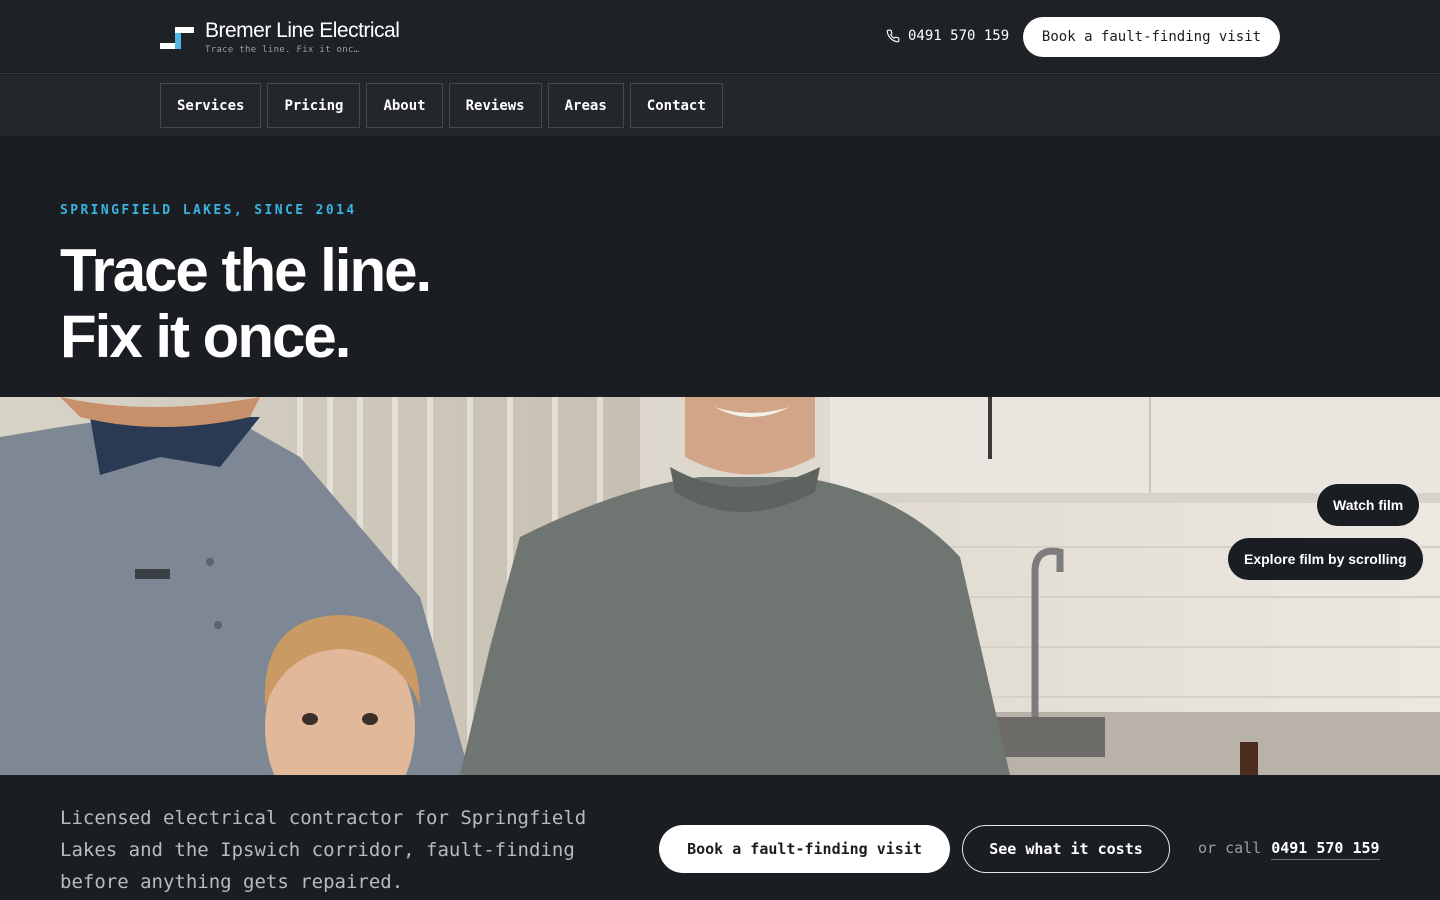 This screenshot has height=900, width=1440. I want to click on nav-item-areas: Areas, so click(585, 105).